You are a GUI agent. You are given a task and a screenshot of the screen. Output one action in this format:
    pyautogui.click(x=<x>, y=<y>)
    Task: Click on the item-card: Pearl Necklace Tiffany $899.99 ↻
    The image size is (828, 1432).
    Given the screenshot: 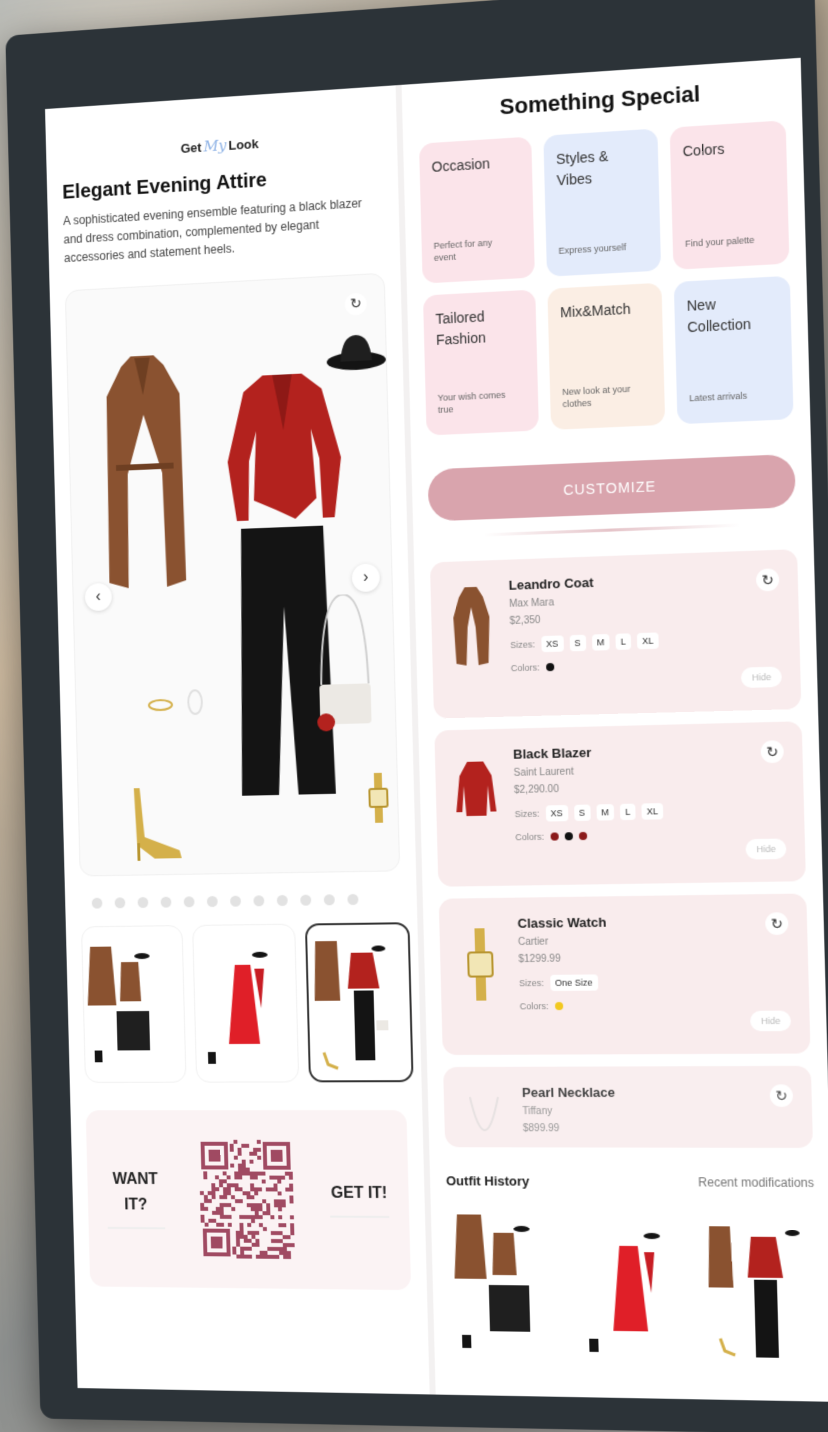 What is the action you would take?
    pyautogui.click(x=628, y=1107)
    